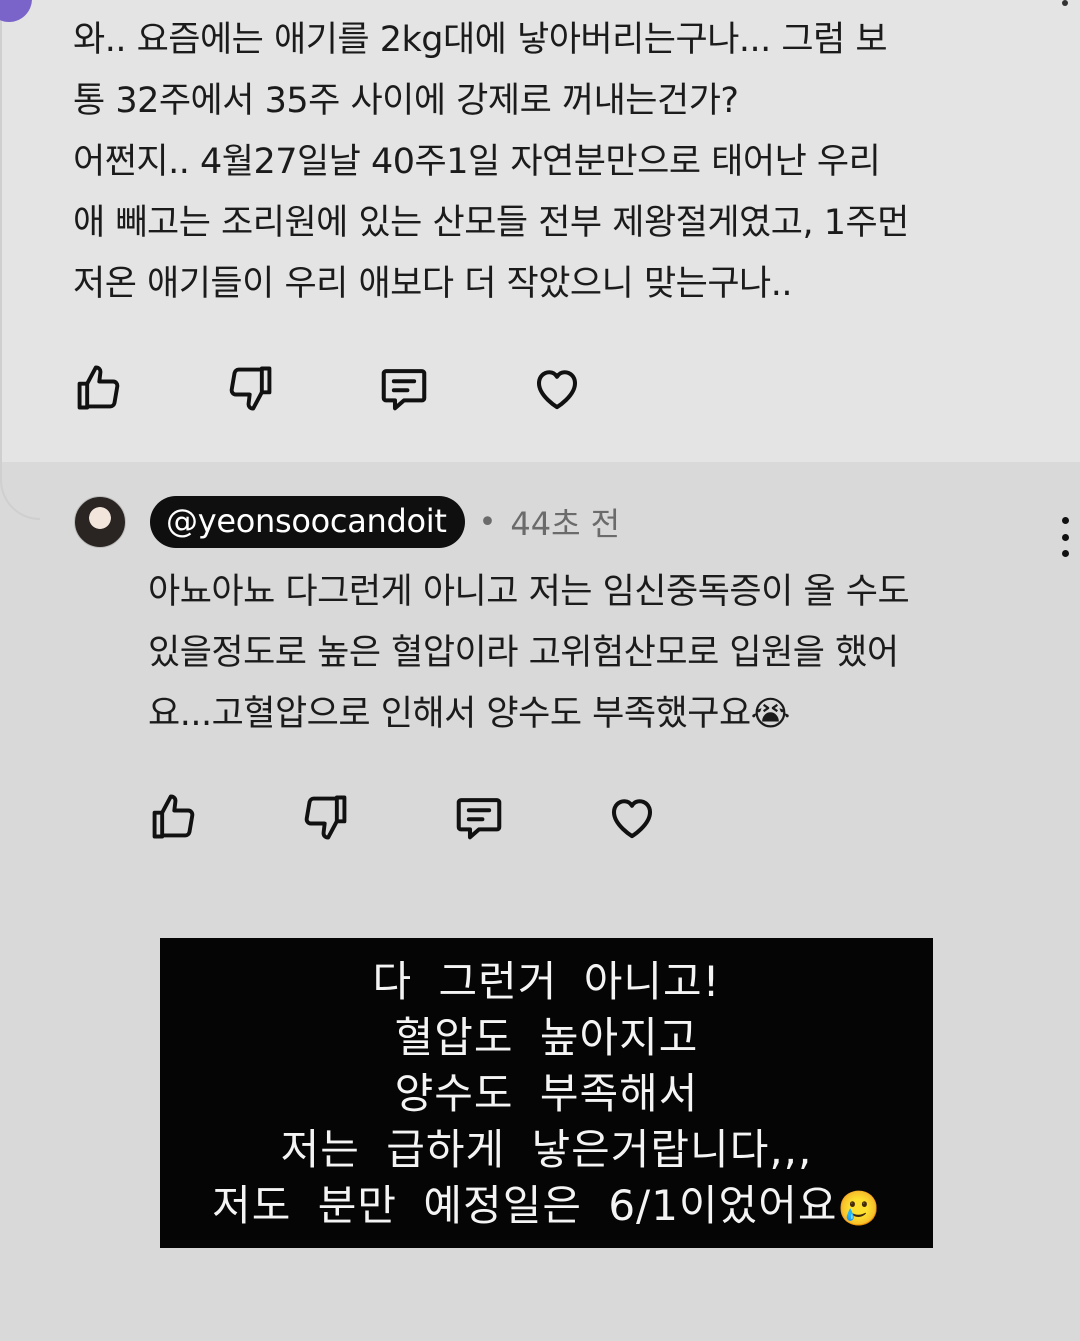  What do you see at coordinates (477, 162) in the screenshot?
I see `comment-line: 어쩐지.. 4월27일날 40주1일 자연분만으로 태어난 우리` at bounding box center [477, 162].